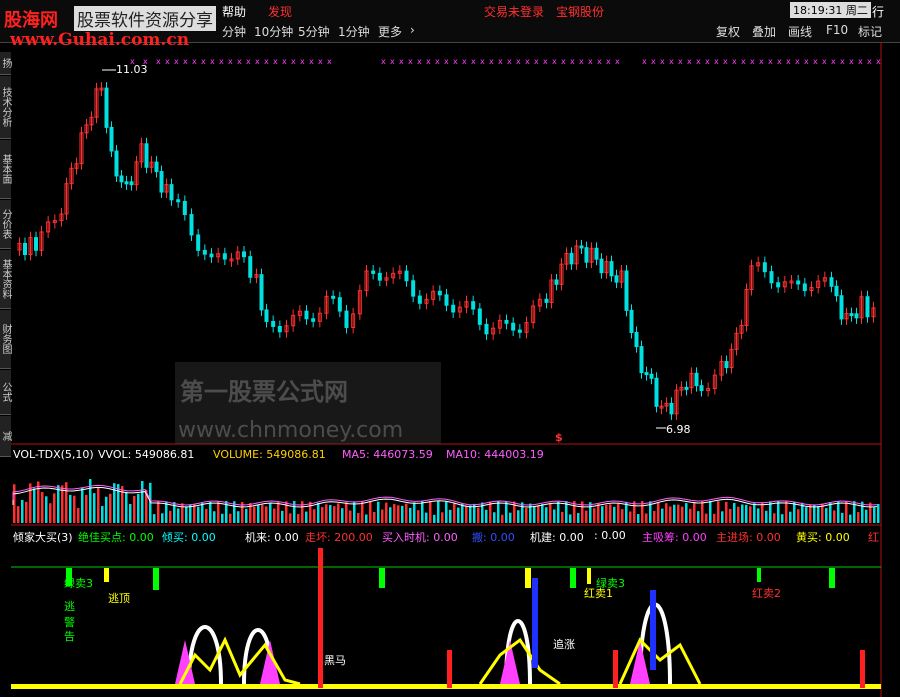 This screenshot has width=900, height=697. What do you see at coordinates (674, 537) in the screenshot?
I see `indicator-item: 主吸筹: 0.00` at bounding box center [674, 537].